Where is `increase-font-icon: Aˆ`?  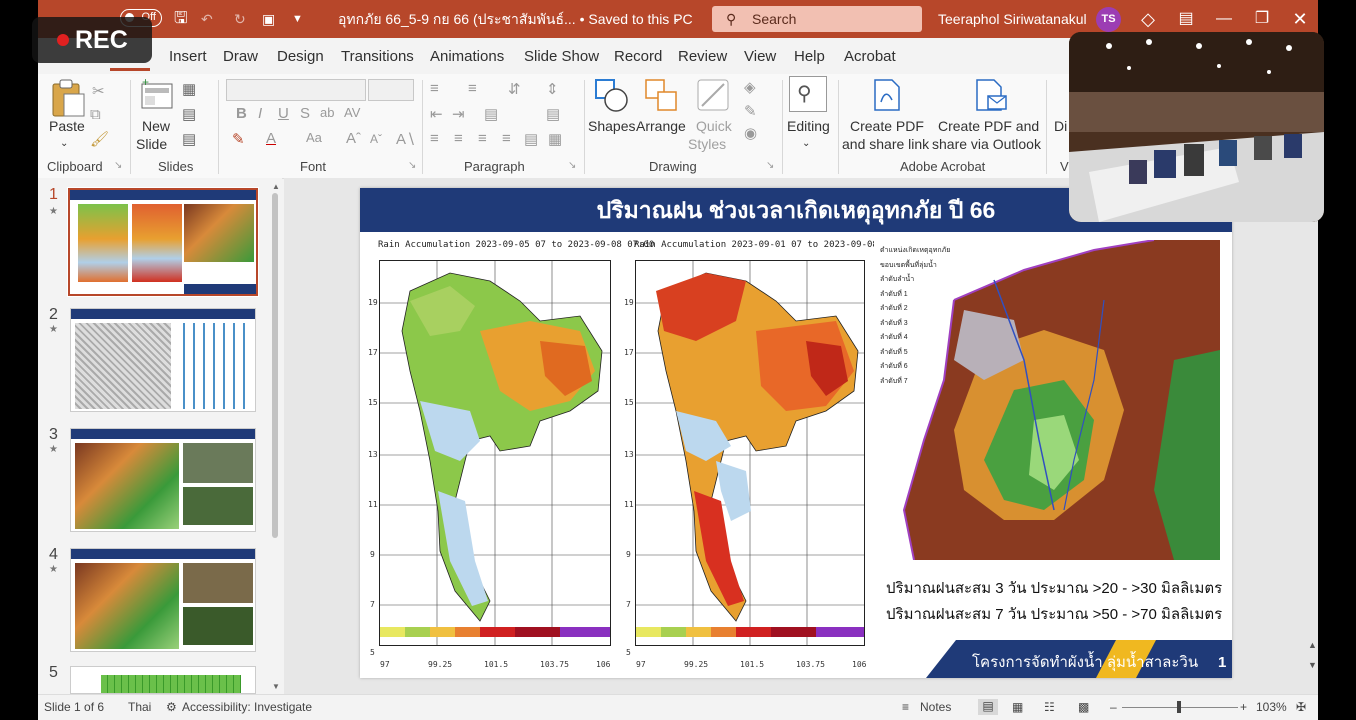
increase-font-icon: Aˆ is located at coordinates (353, 138).